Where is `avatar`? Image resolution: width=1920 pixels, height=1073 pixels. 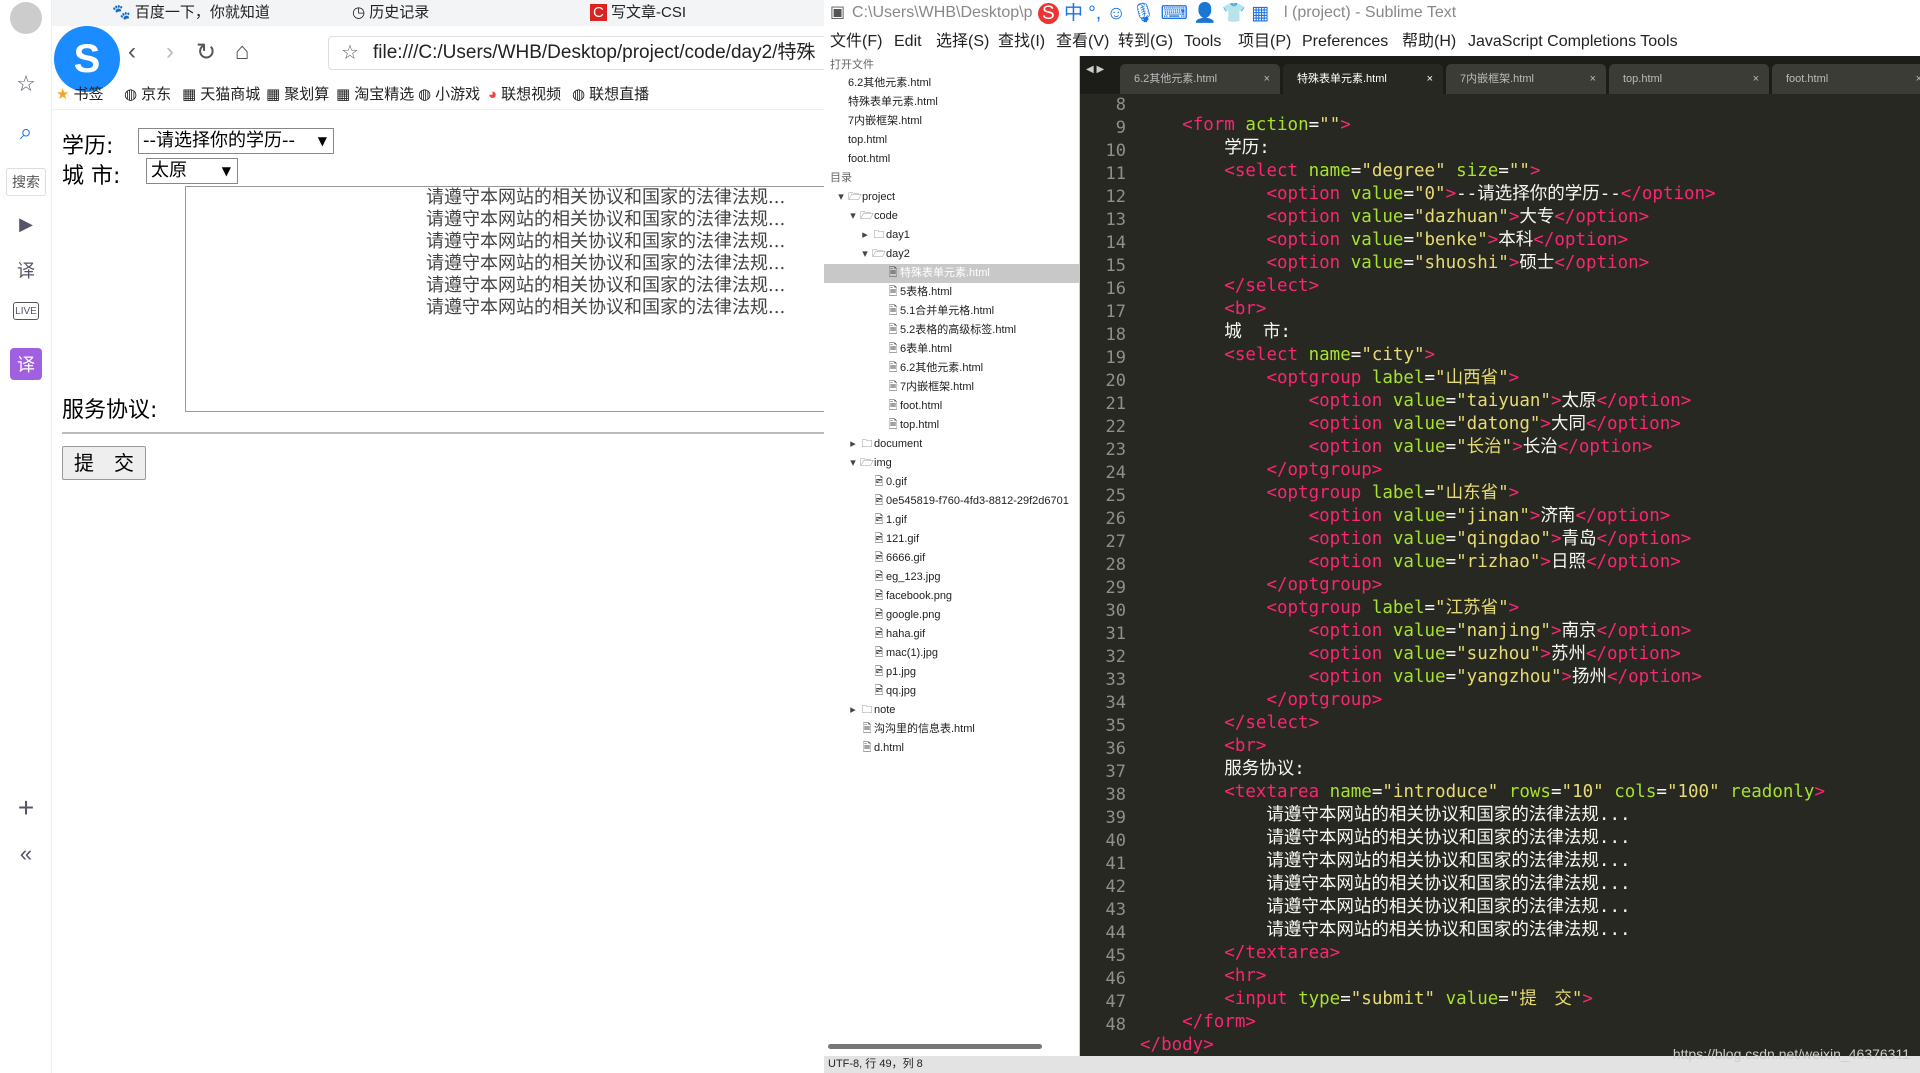
avatar is located at coordinates (26, 18).